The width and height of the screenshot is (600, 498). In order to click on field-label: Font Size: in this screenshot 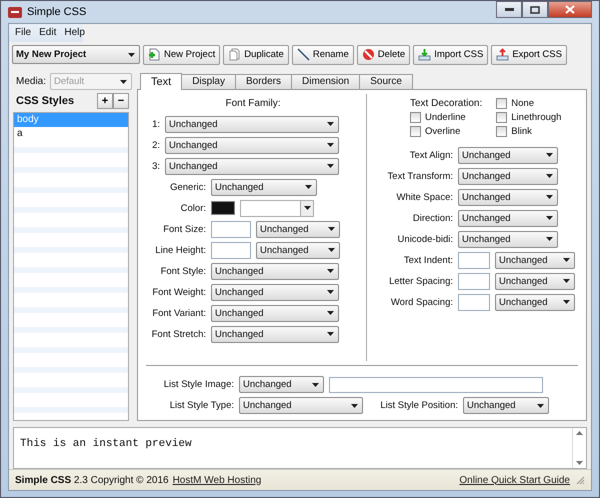, I will do `click(184, 229)`.